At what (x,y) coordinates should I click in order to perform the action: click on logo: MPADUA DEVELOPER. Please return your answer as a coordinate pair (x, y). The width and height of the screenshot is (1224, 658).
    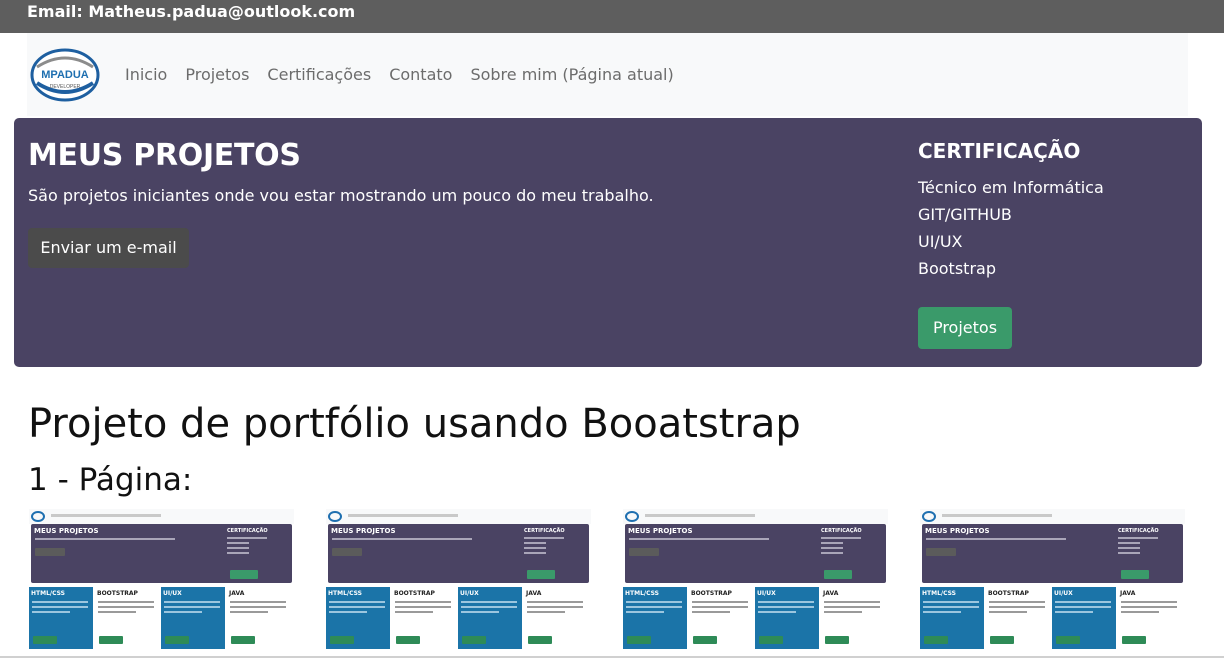
    Looking at the image, I should click on (65, 75).